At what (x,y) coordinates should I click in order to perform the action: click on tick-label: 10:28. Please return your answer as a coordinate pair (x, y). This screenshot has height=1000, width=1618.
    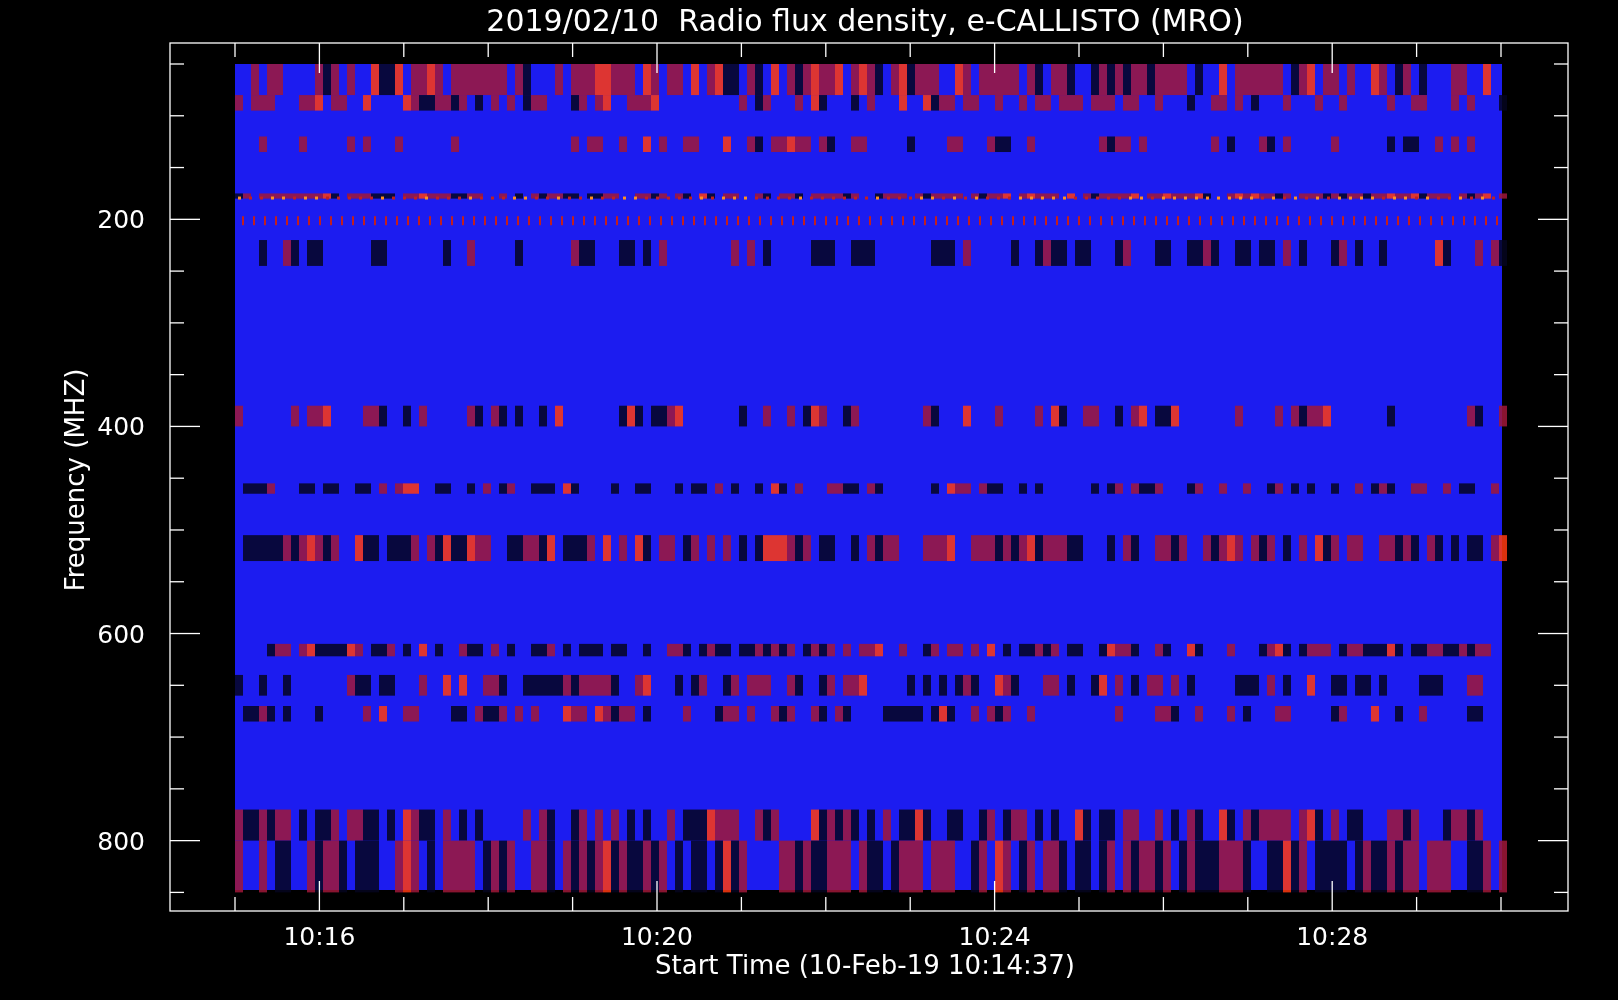
    Looking at the image, I should click on (1332, 936).